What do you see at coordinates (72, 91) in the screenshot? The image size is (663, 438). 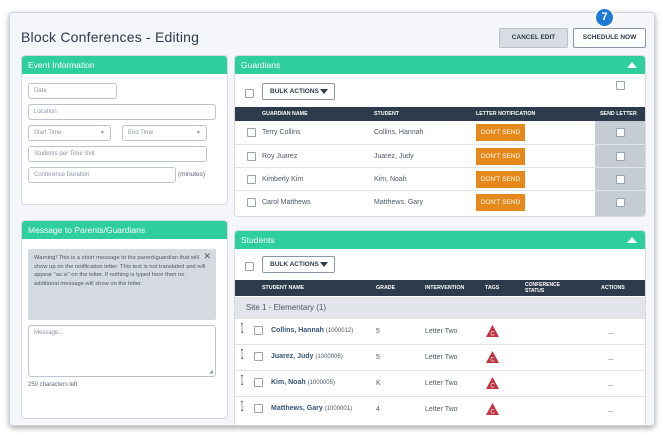 I see `date-field: Date` at bounding box center [72, 91].